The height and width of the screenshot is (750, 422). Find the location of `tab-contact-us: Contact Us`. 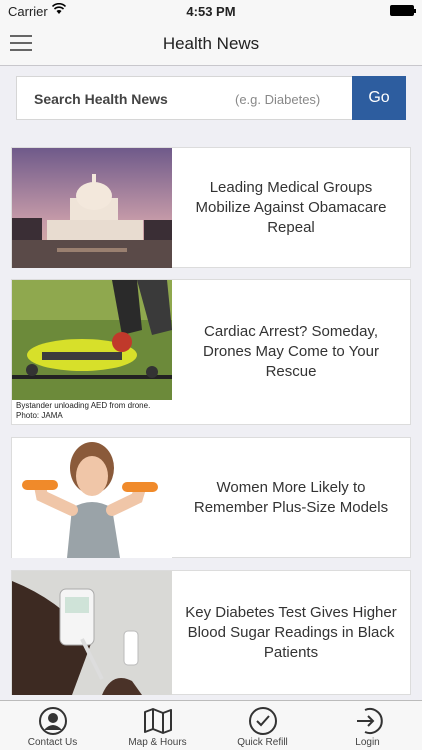

tab-contact-us: Contact Us is located at coordinates (52, 725).